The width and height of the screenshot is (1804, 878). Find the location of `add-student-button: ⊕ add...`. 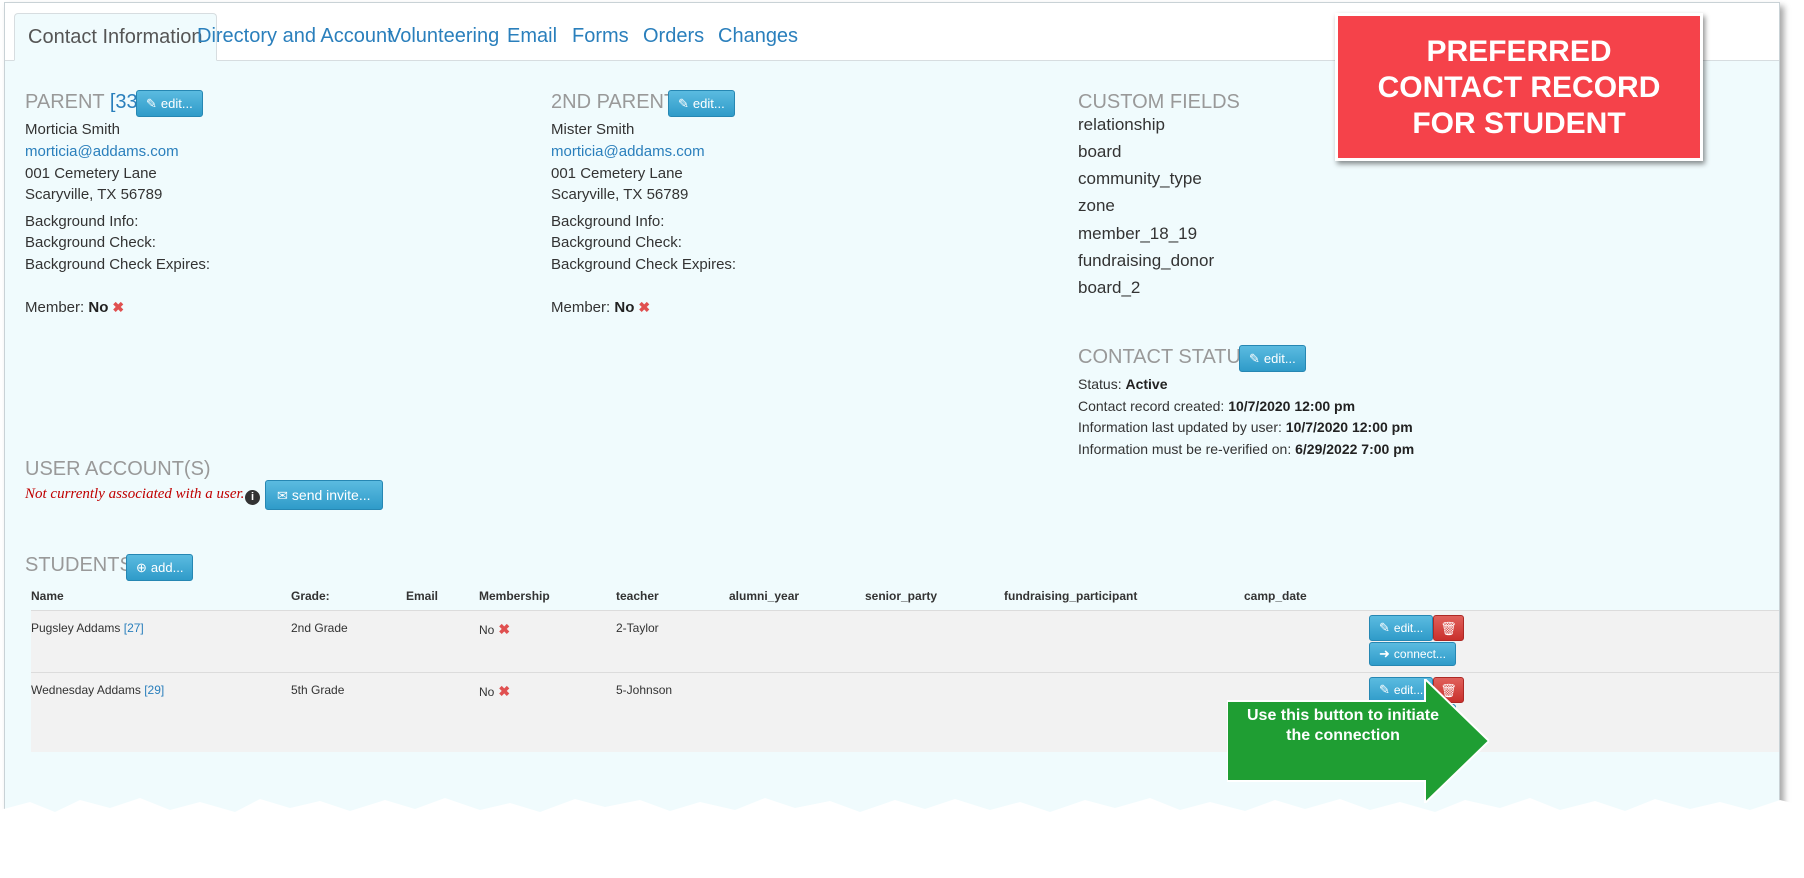

add-student-button: ⊕ add... is located at coordinates (160, 567).